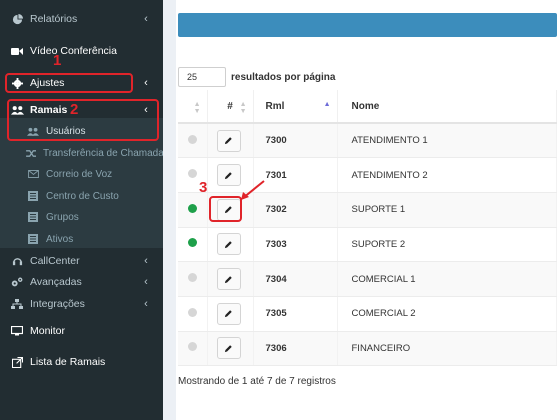  What do you see at coordinates (48, 331) in the screenshot?
I see `sidebar-item-label: Monitor` at bounding box center [48, 331].